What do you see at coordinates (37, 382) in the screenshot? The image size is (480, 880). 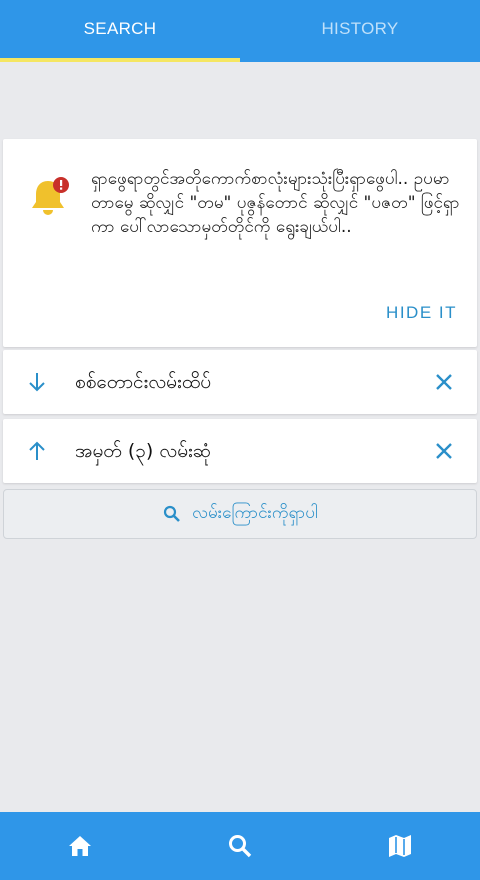 I see `arrow-down-icon` at bounding box center [37, 382].